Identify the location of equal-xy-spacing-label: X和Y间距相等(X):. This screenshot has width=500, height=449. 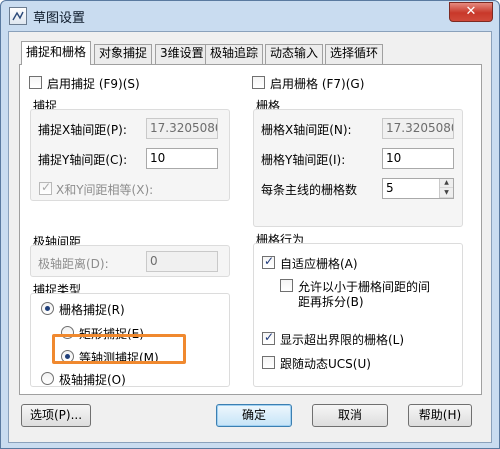
(105, 190).